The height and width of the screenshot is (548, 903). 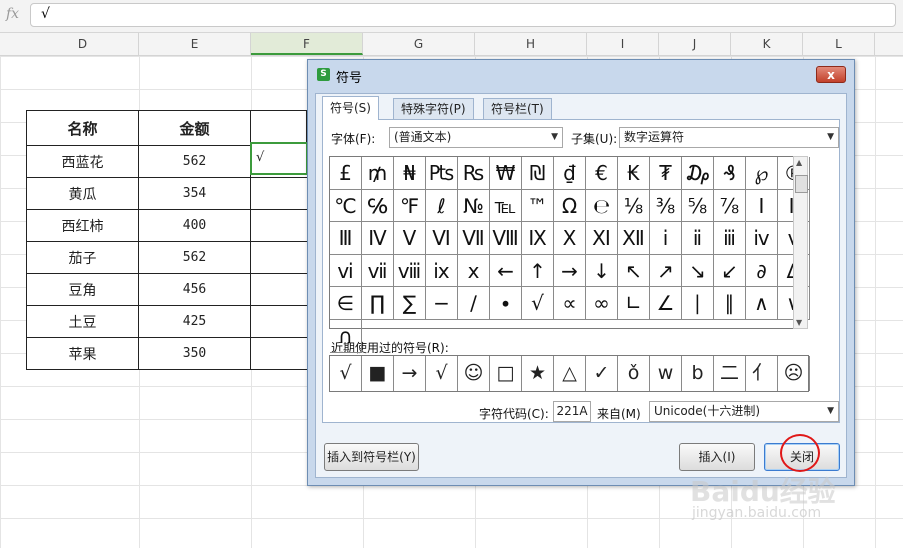 What do you see at coordinates (602, 173) in the screenshot?
I see `symbol-cell: €` at bounding box center [602, 173].